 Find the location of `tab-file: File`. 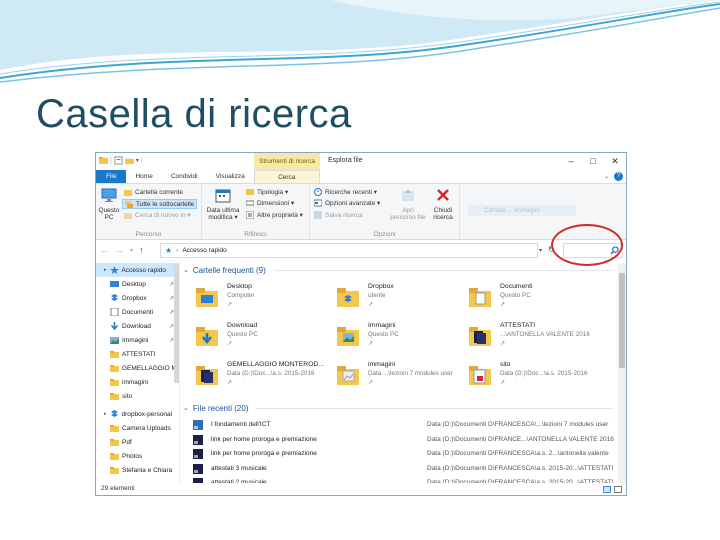

tab-file: File is located at coordinates (111, 176).